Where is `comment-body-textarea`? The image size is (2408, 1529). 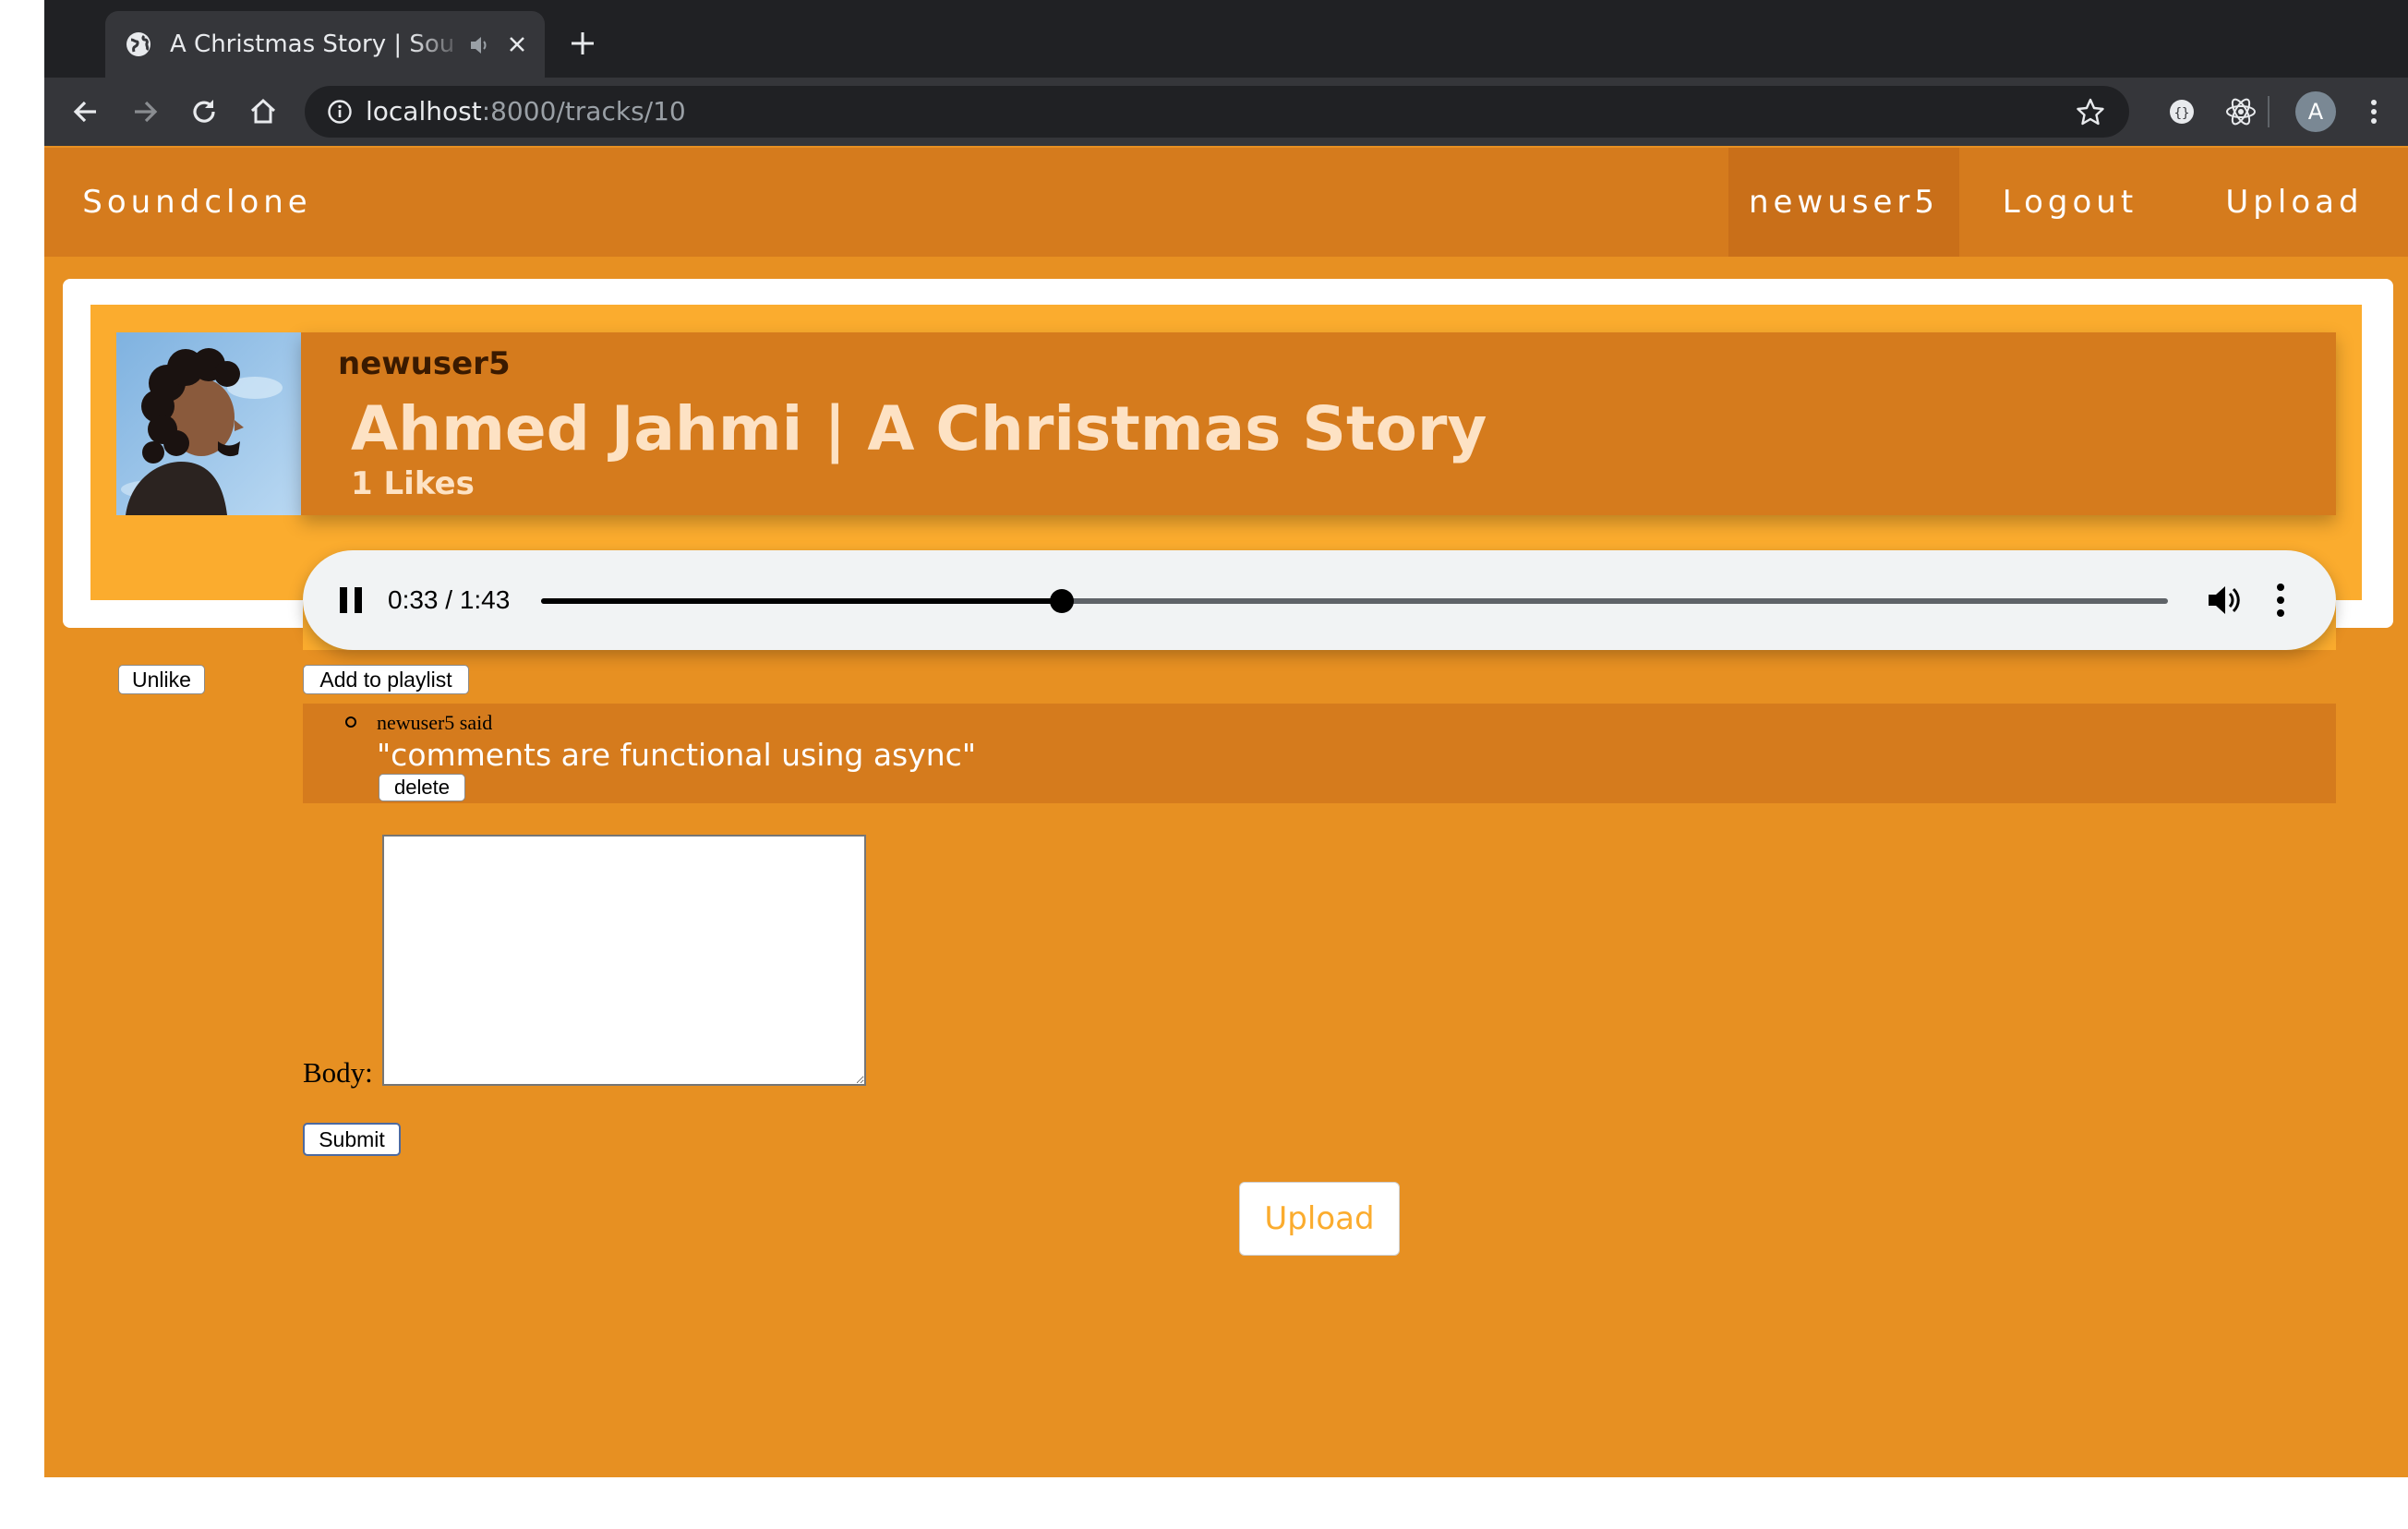 comment-body-textarea is located at coordinates (624, 961).